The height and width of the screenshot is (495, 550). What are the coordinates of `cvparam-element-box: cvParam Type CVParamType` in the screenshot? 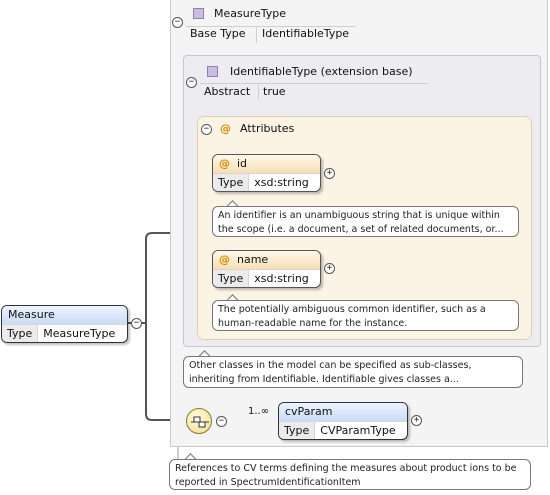 It's located at (343, 421).